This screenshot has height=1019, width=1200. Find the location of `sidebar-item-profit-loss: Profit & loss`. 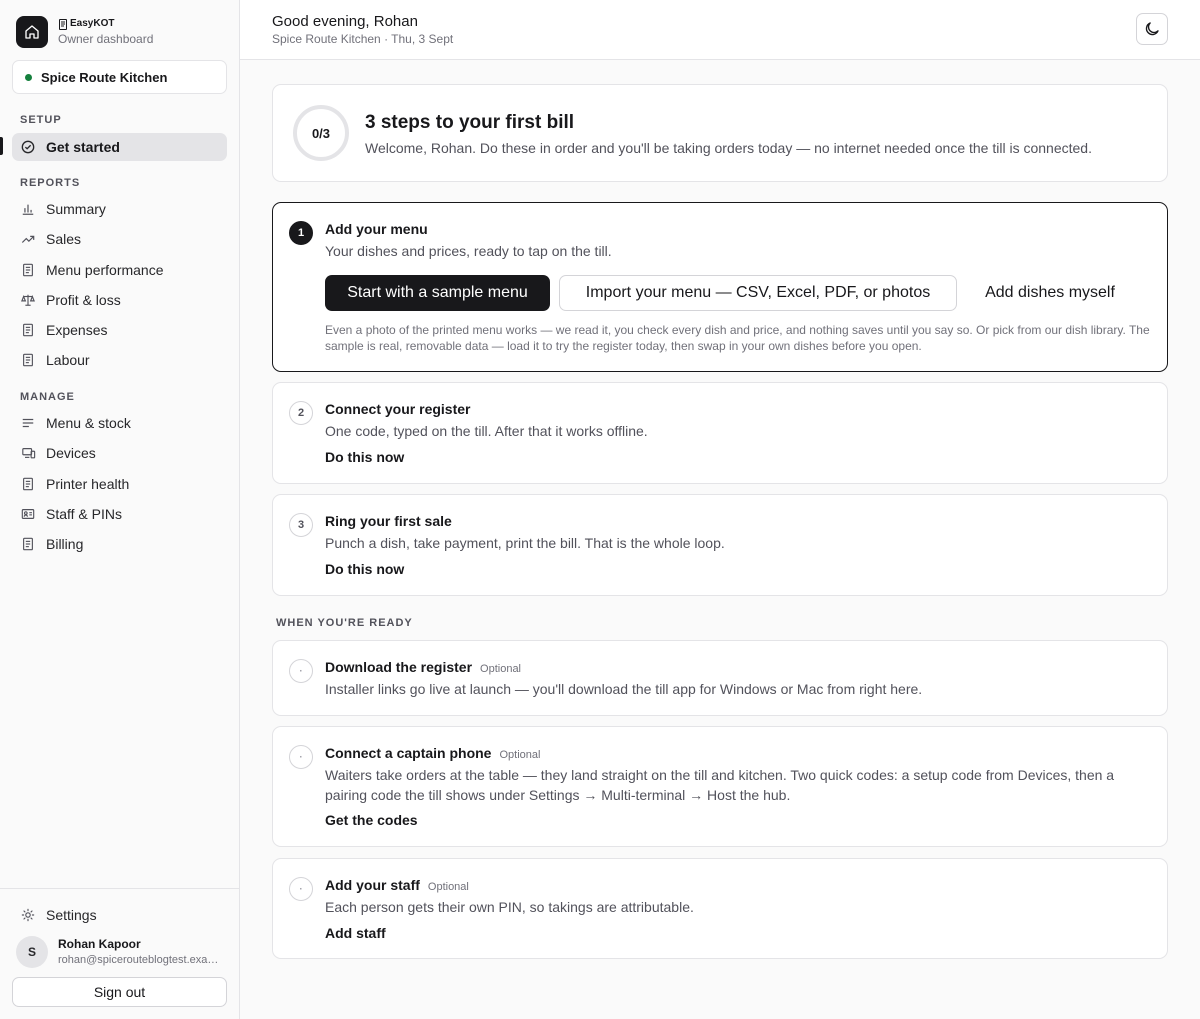

sidebar-item-profit-loss: Profit & loss is located at coordinates (119, 300).